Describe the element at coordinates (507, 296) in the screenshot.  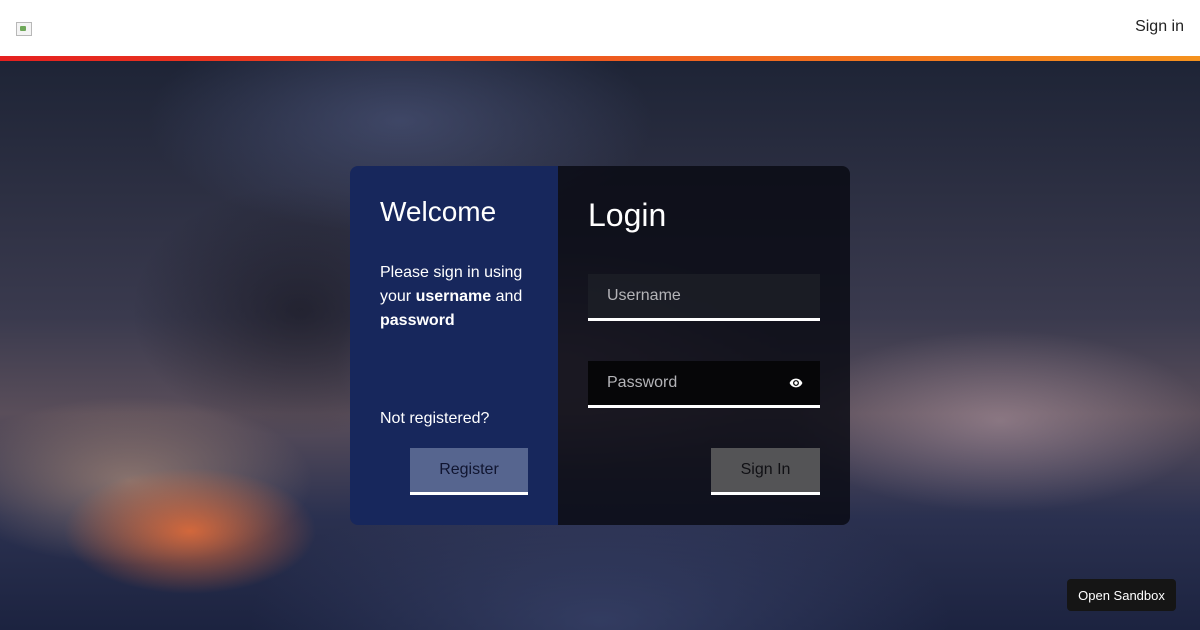
I see `welcome-text-and: and` at that location.